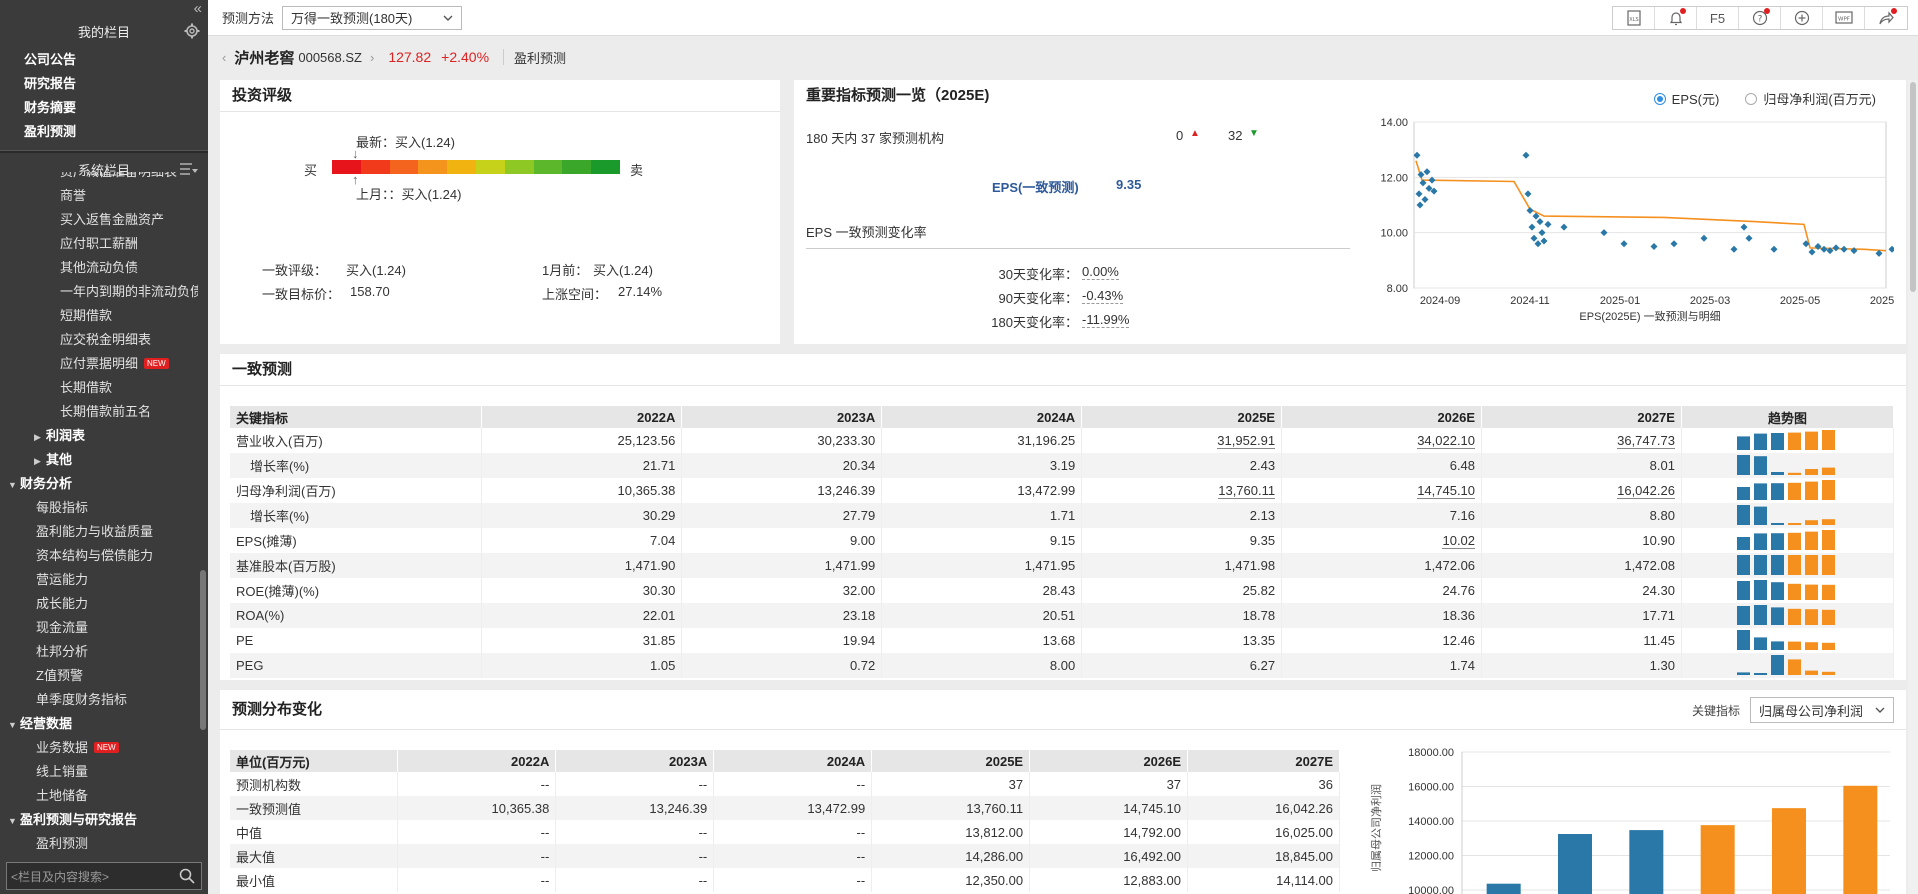  What do you see at coordinates (1581, 440) in the screenshot?
I see `consensus-cell: 36,747.73` at bounding box center [1581, 440].